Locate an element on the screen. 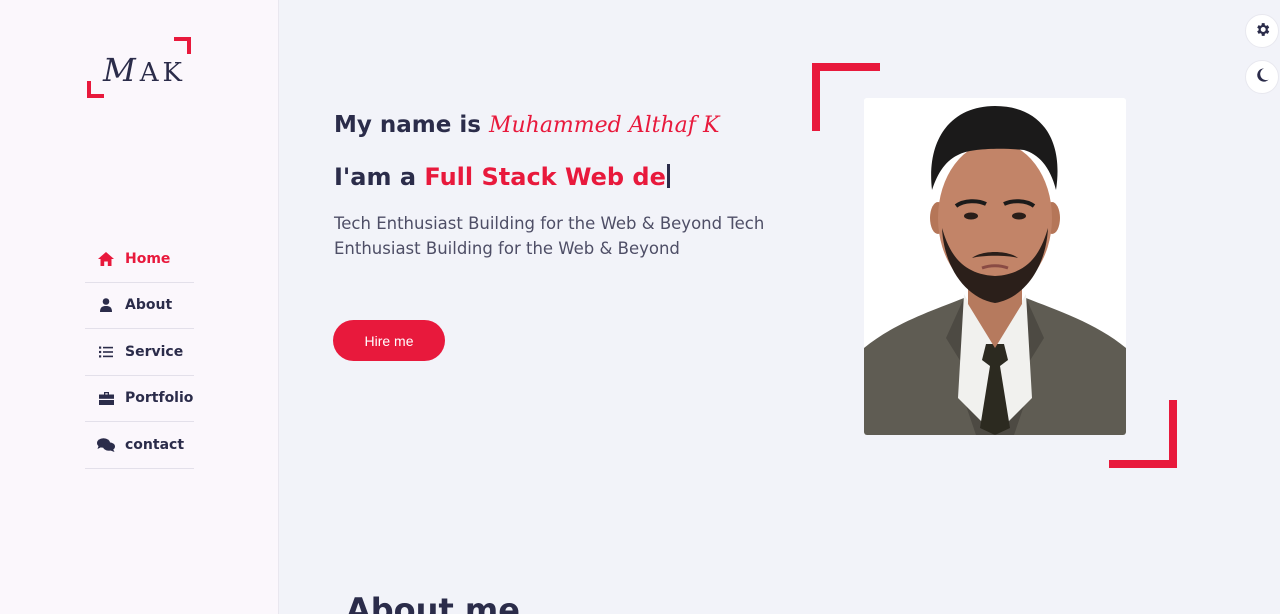  nav-label: Home is located at coordinates (148, 258).